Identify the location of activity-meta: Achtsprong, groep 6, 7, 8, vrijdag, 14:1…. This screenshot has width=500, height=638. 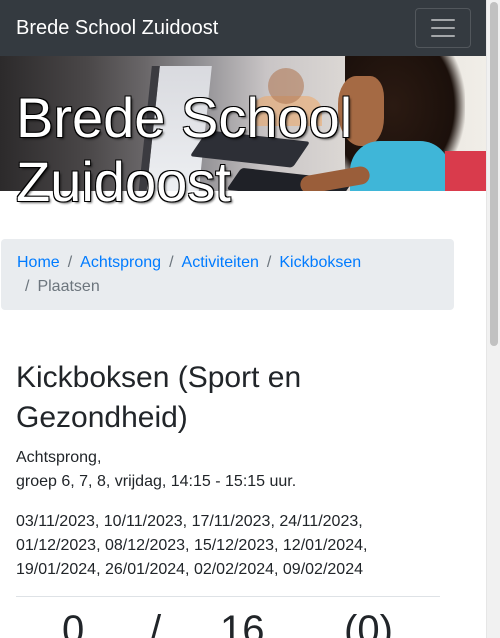
(228, 470).